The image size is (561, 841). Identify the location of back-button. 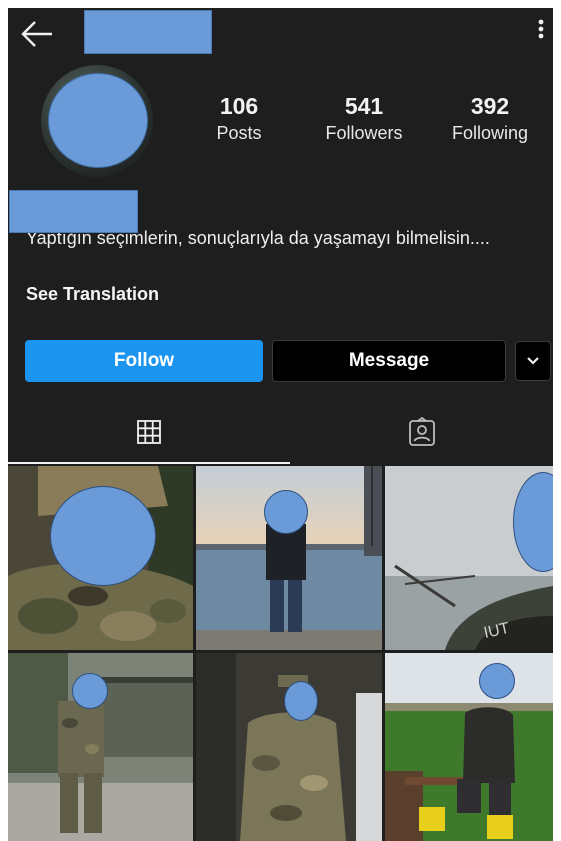
(38, 34).